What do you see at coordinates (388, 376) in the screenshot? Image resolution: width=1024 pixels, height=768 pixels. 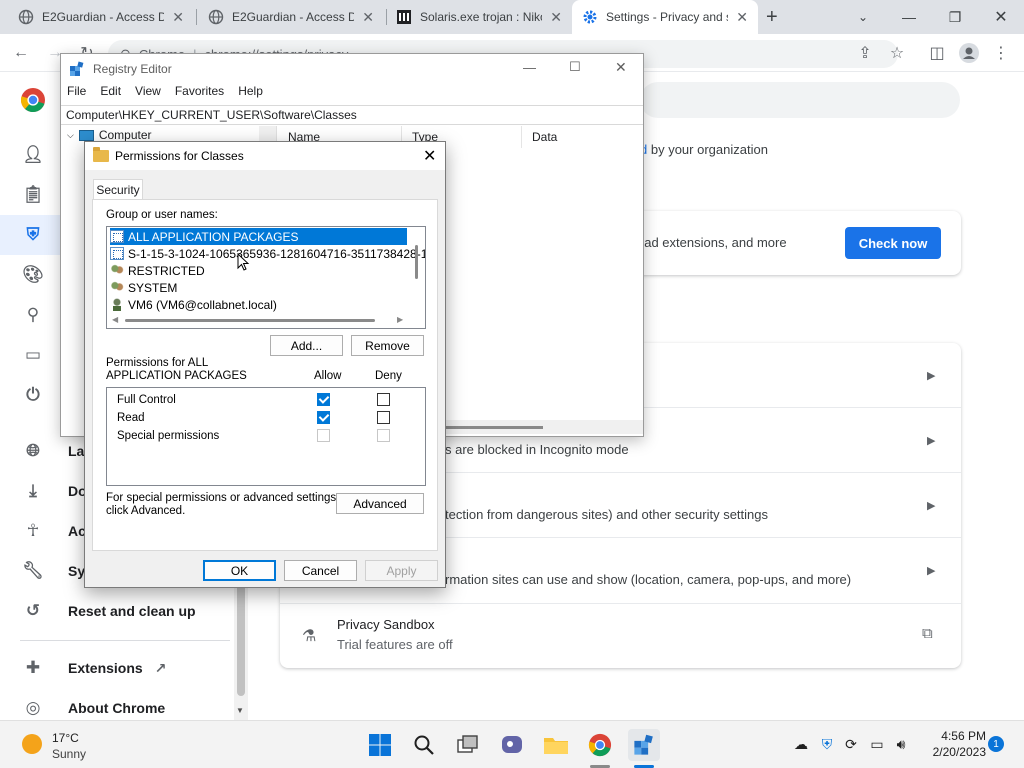 I see `deny-header: Deny` at bounding box center [388, 376].